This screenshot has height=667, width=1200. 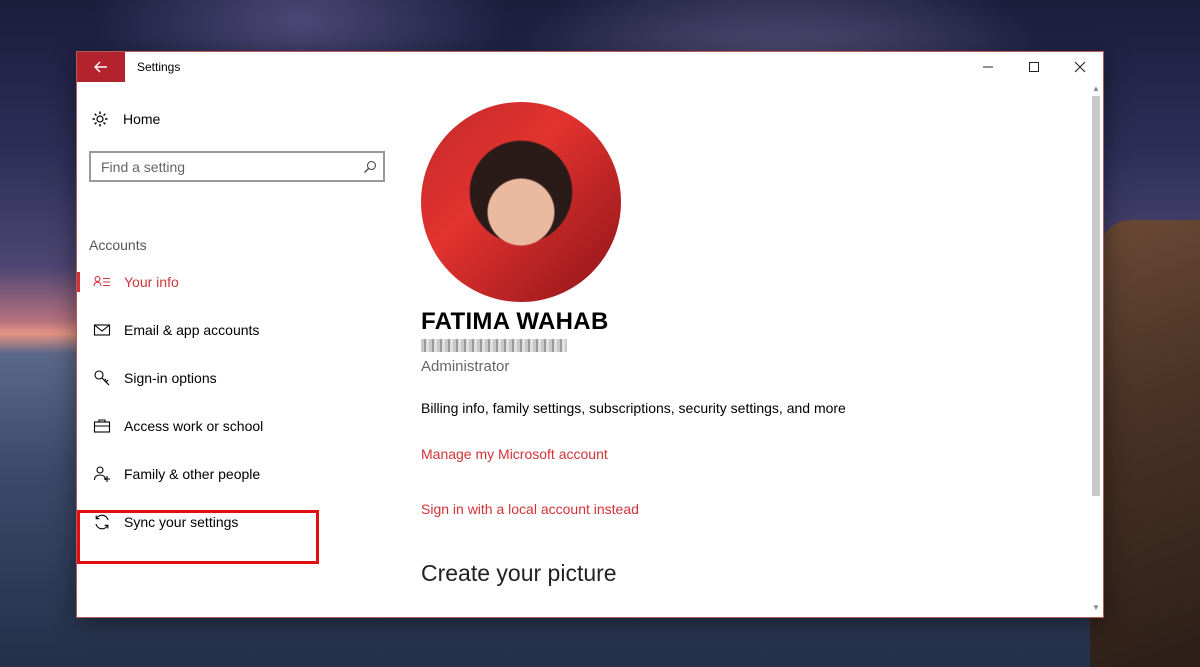 What do you see at coordinates (370, 167) in the screenshot?
I see `search-icon` at bounding box center [370, 167].